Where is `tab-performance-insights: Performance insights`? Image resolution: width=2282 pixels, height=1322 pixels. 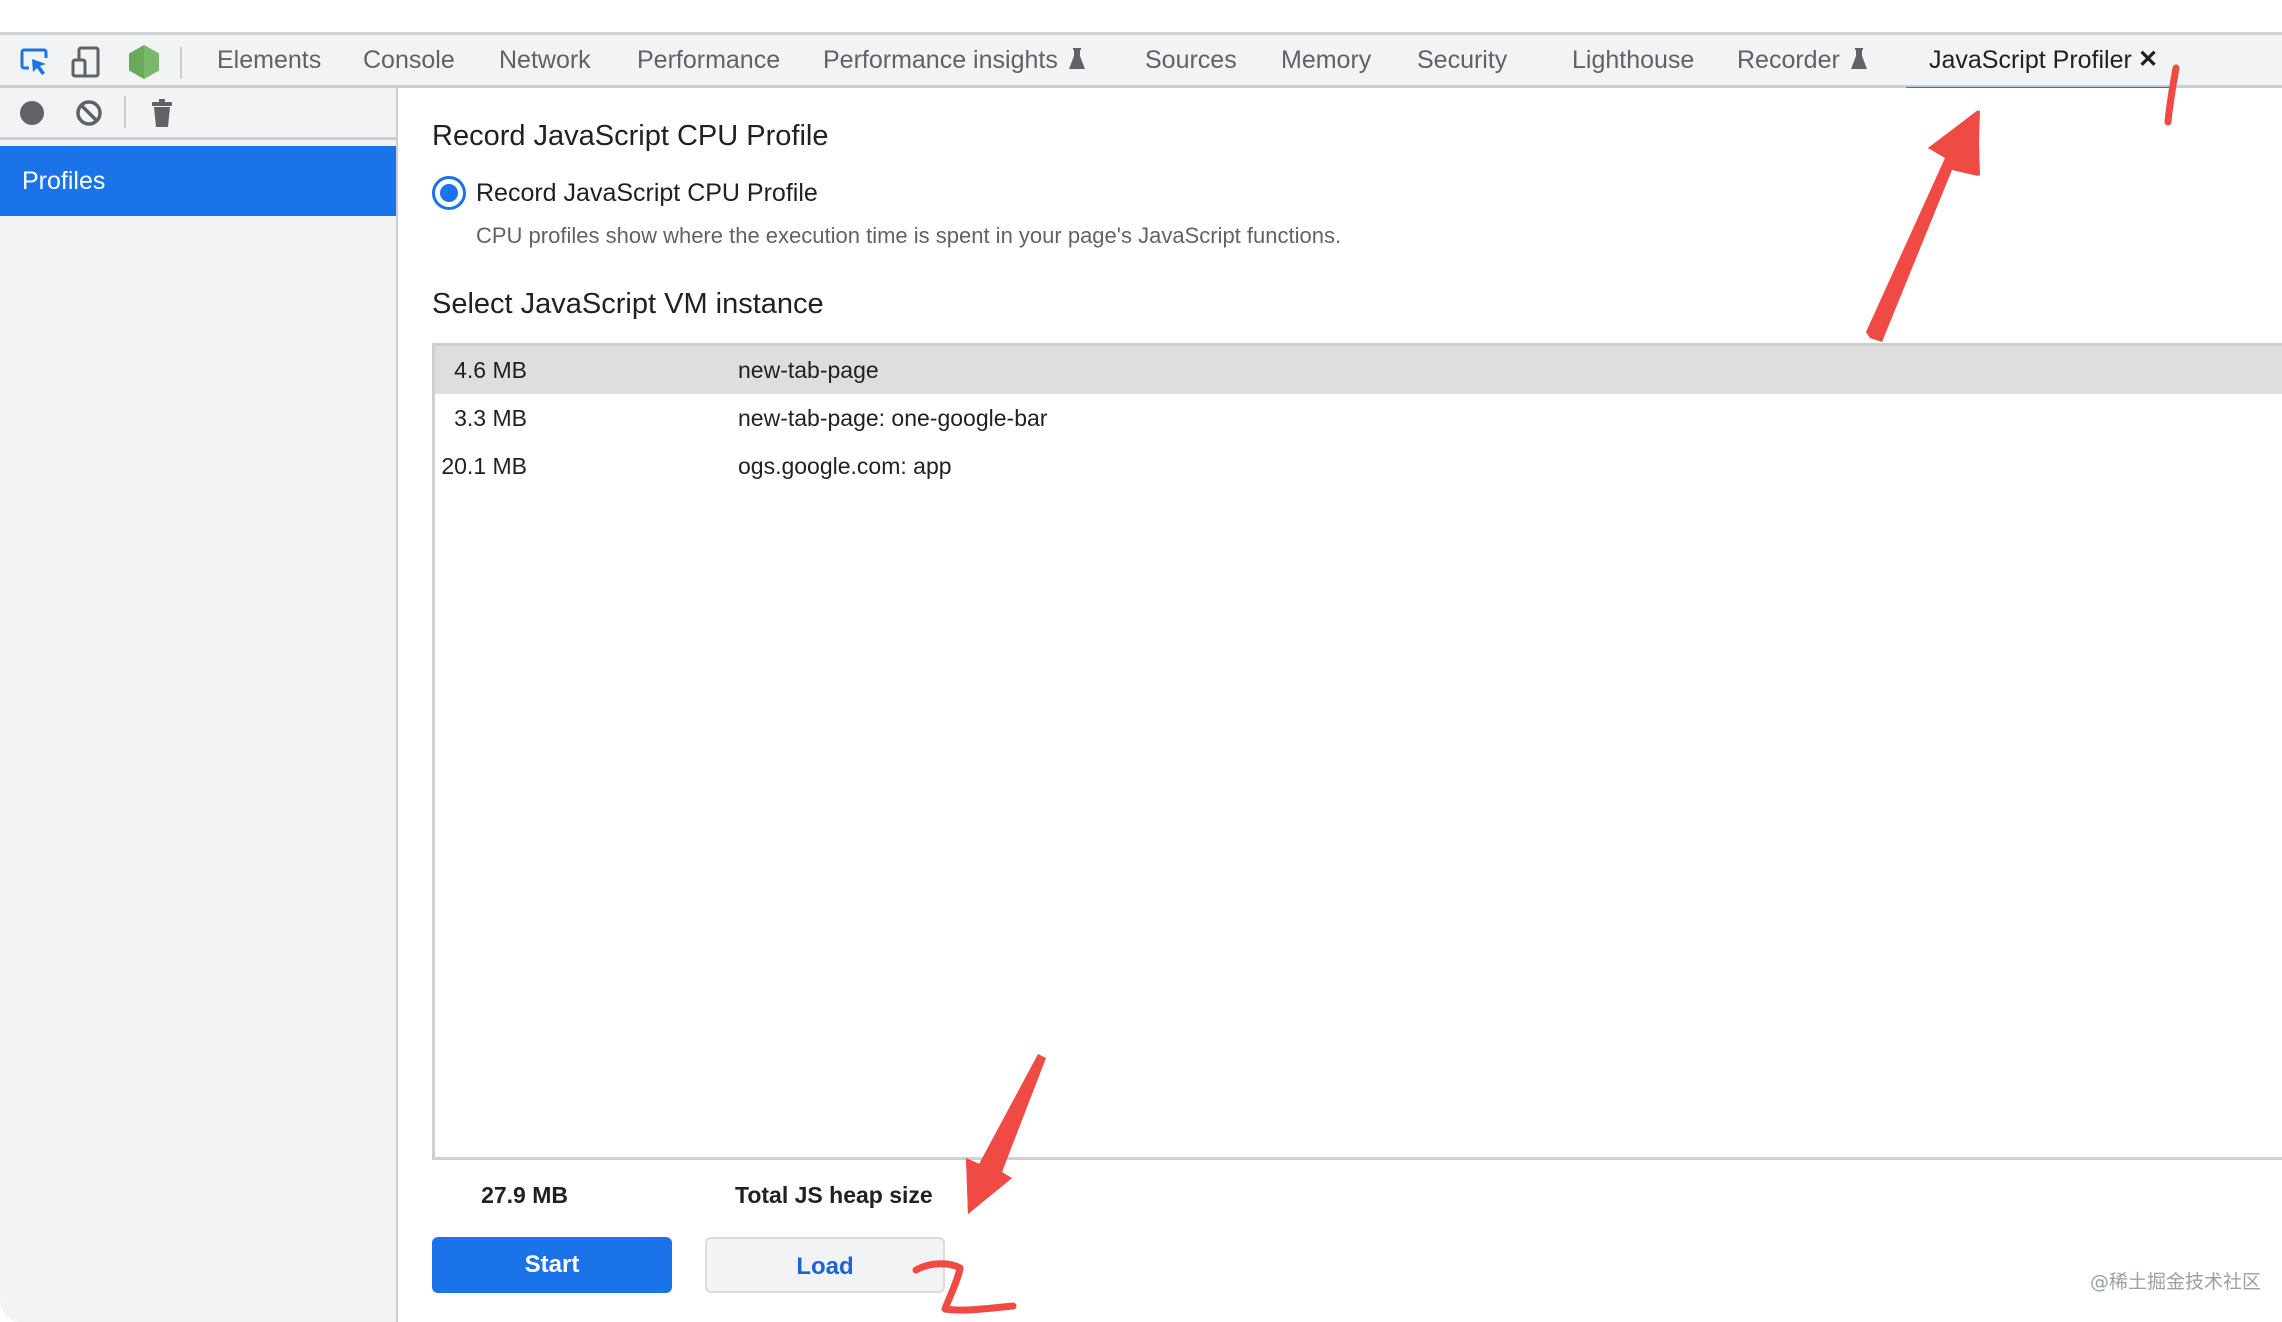
tab-performance-insights: Performance insights is located at coordinates (954, 60).